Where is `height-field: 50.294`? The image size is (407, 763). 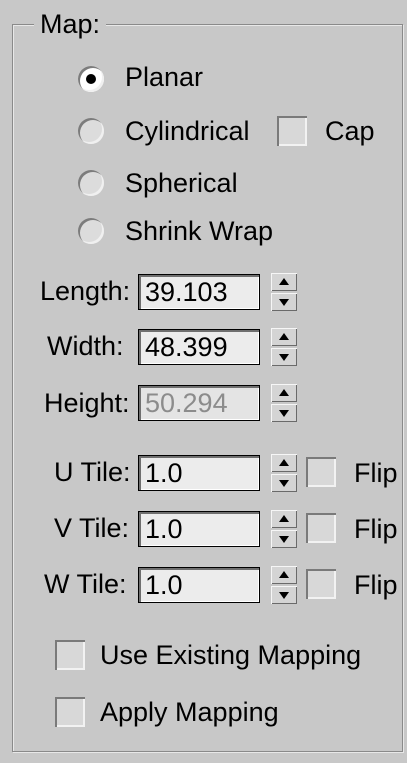 height-field: 50.294 is located at coordinates (199, 403).